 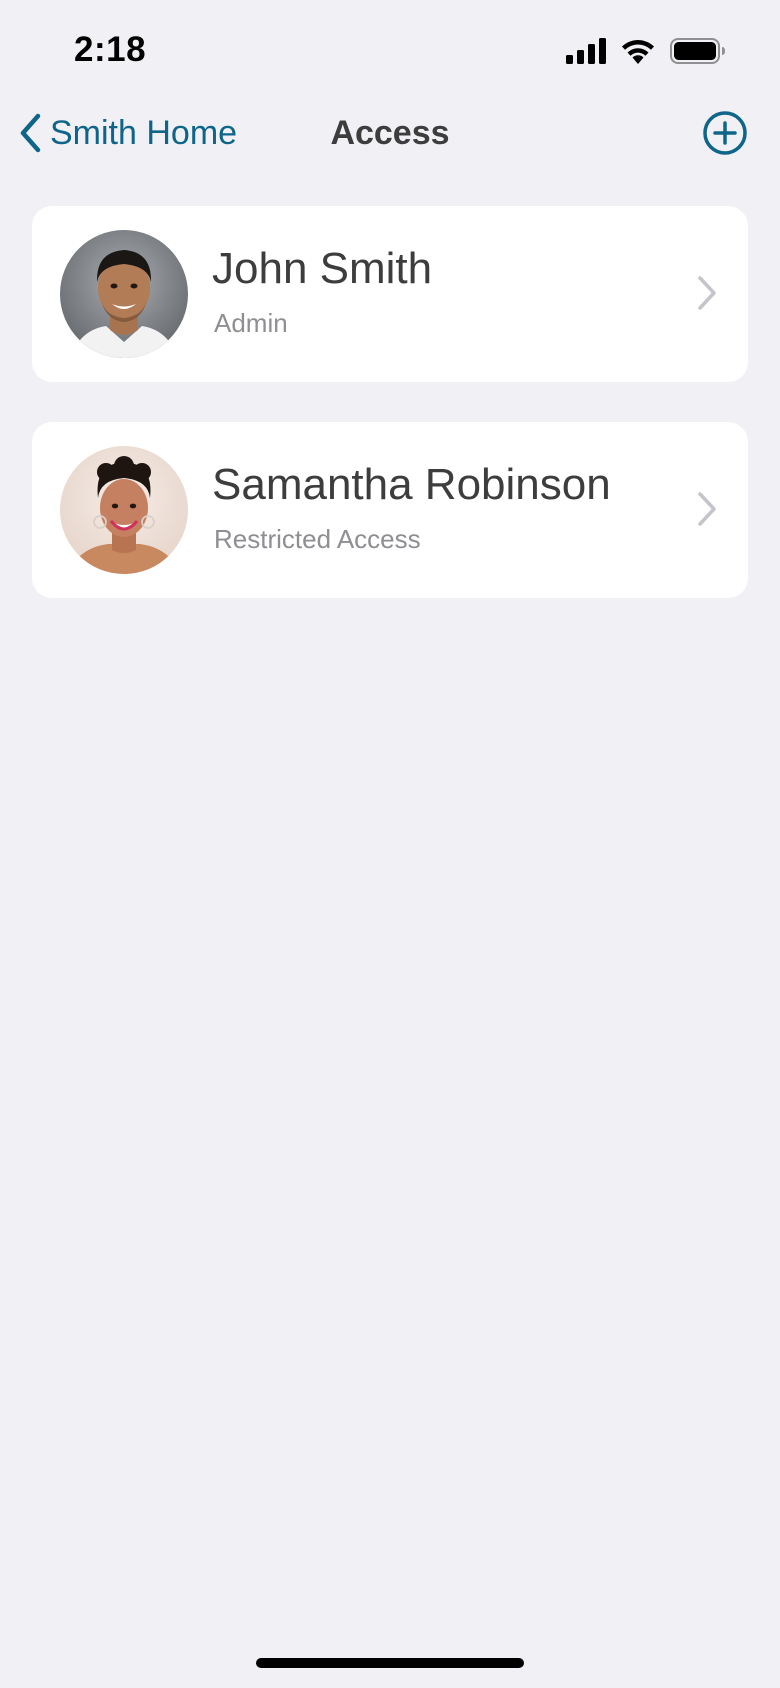 What do you see at coordinates (638, 52) in the screenshot?
I see `wifi-icon` at bounding box center [638, 52].